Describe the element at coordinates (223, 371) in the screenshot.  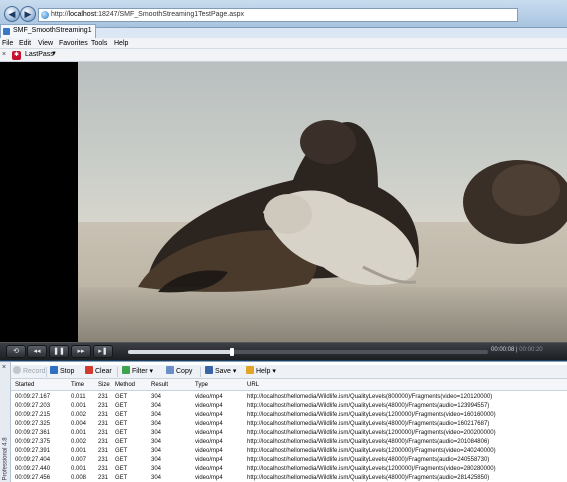
I see `save-label: Save` at that location.